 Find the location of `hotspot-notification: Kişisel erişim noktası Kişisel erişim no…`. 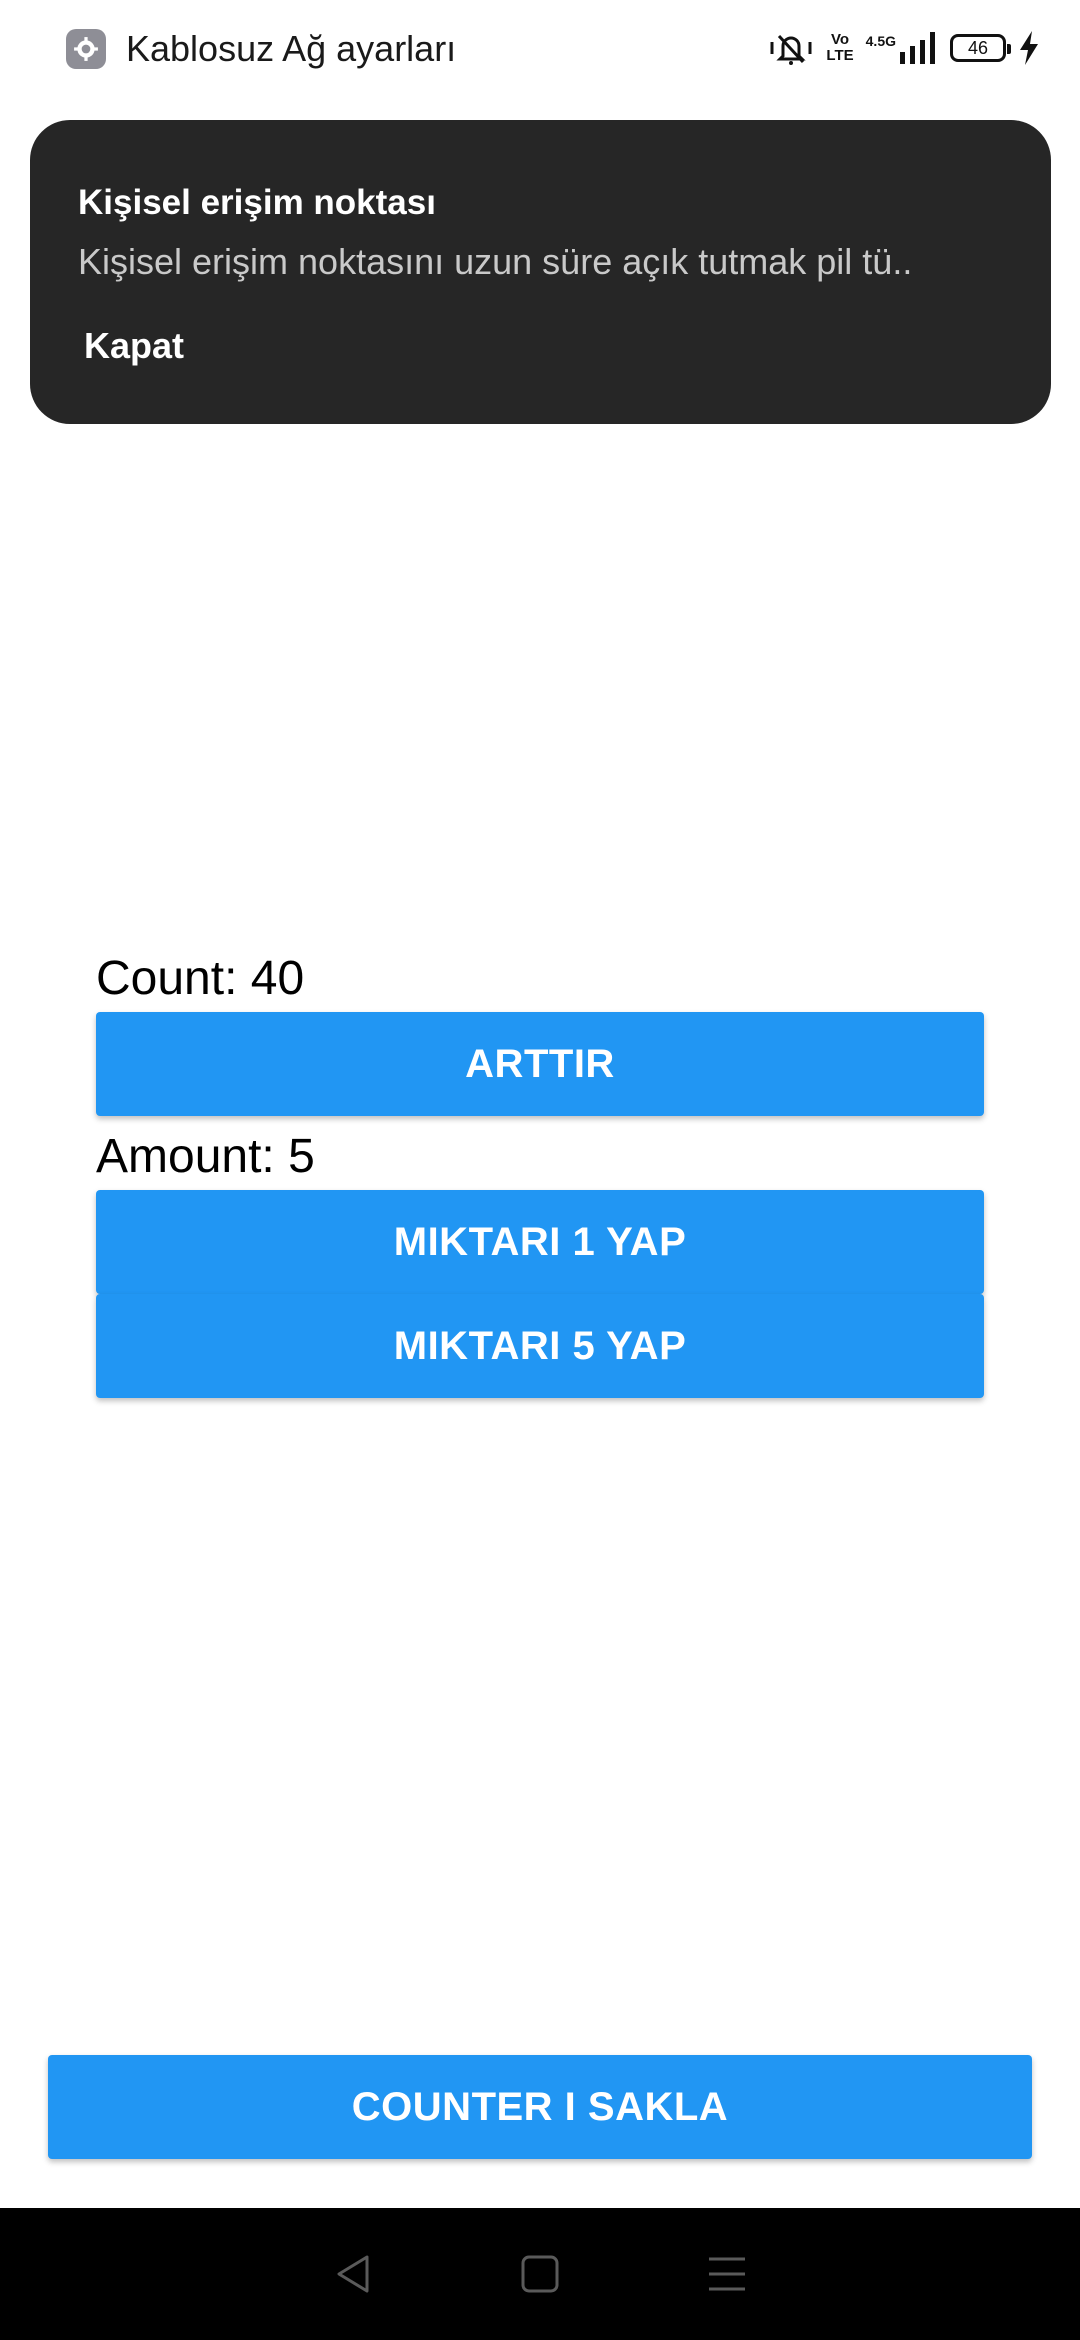

hotspot-notification: Kişisel erişim noktası Kişisel erişim no… is located at coordinates (540, 272).